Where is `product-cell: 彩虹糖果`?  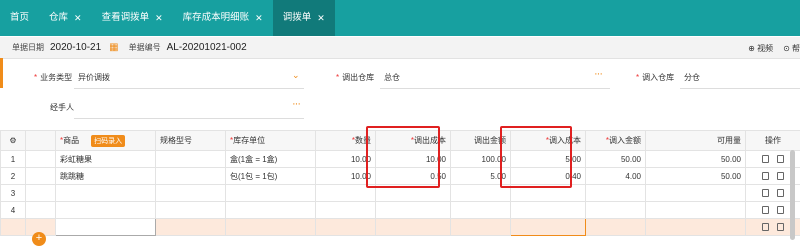
product-cell: 彩虹糖果 is located at coordinates (106, 159).